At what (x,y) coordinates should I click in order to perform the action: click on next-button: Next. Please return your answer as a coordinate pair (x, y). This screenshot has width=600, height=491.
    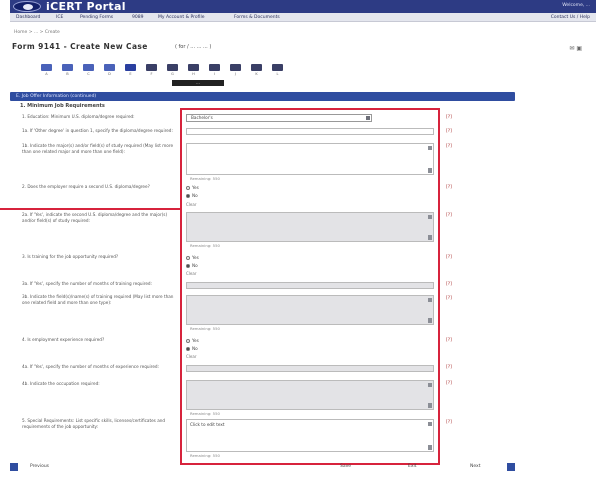
    Looking at the image, I should click on (475, 466).